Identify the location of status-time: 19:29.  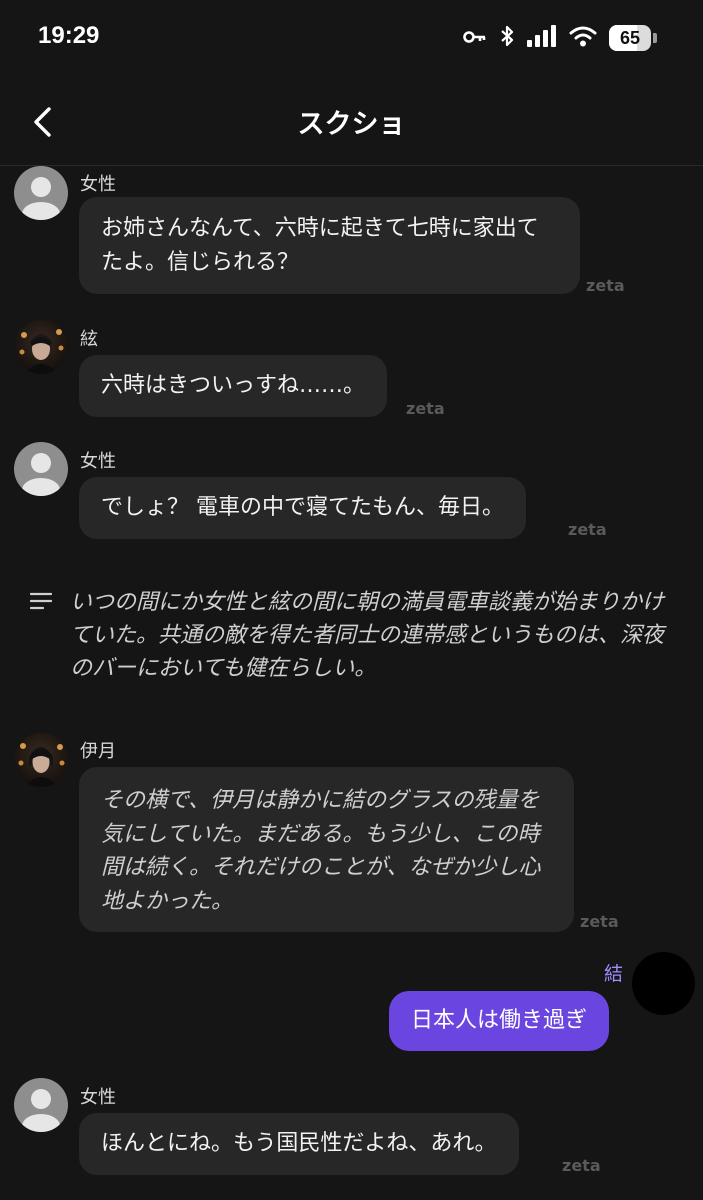
(69, 35).